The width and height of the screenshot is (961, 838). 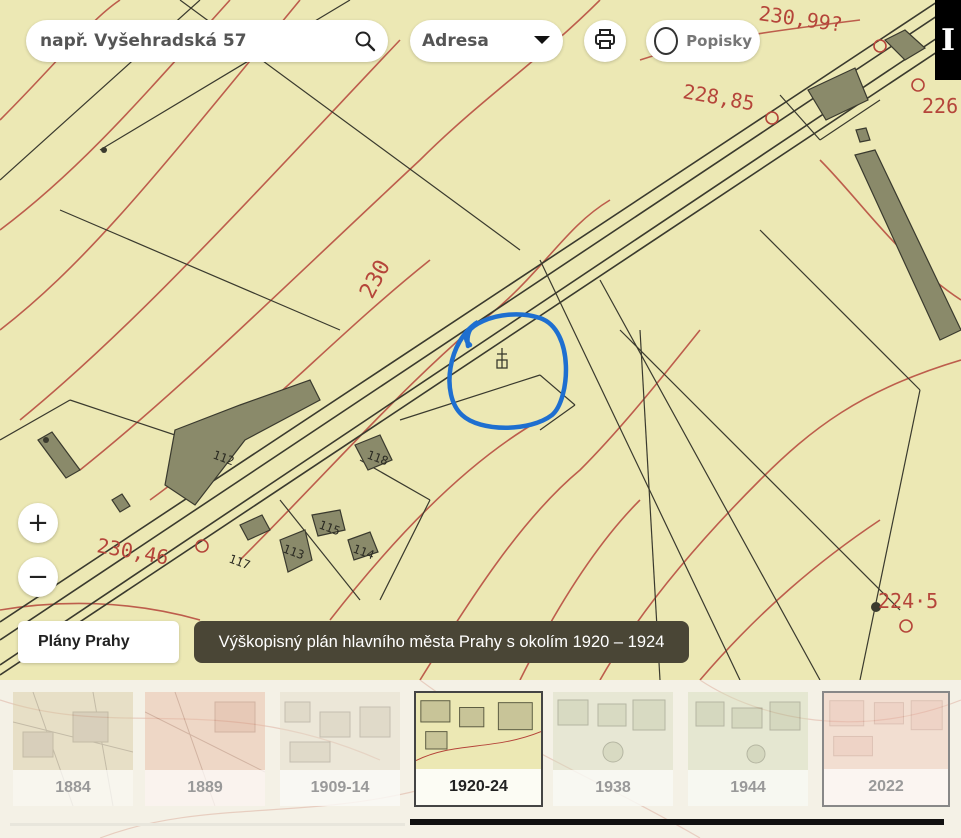 I want to click on labels-toggle: Popisky, so click(x=703, y=41).